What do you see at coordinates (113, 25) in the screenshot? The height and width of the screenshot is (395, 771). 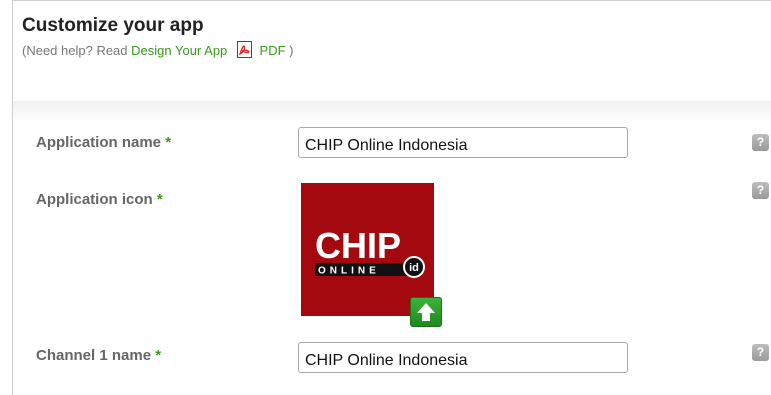 I see `page-title: Customize your app` at bounding box center [113, 25].